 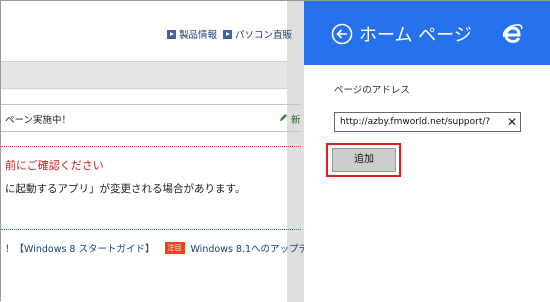 I want to click on campaign-text: ペーン実施中！, so click(x=38, y=119).